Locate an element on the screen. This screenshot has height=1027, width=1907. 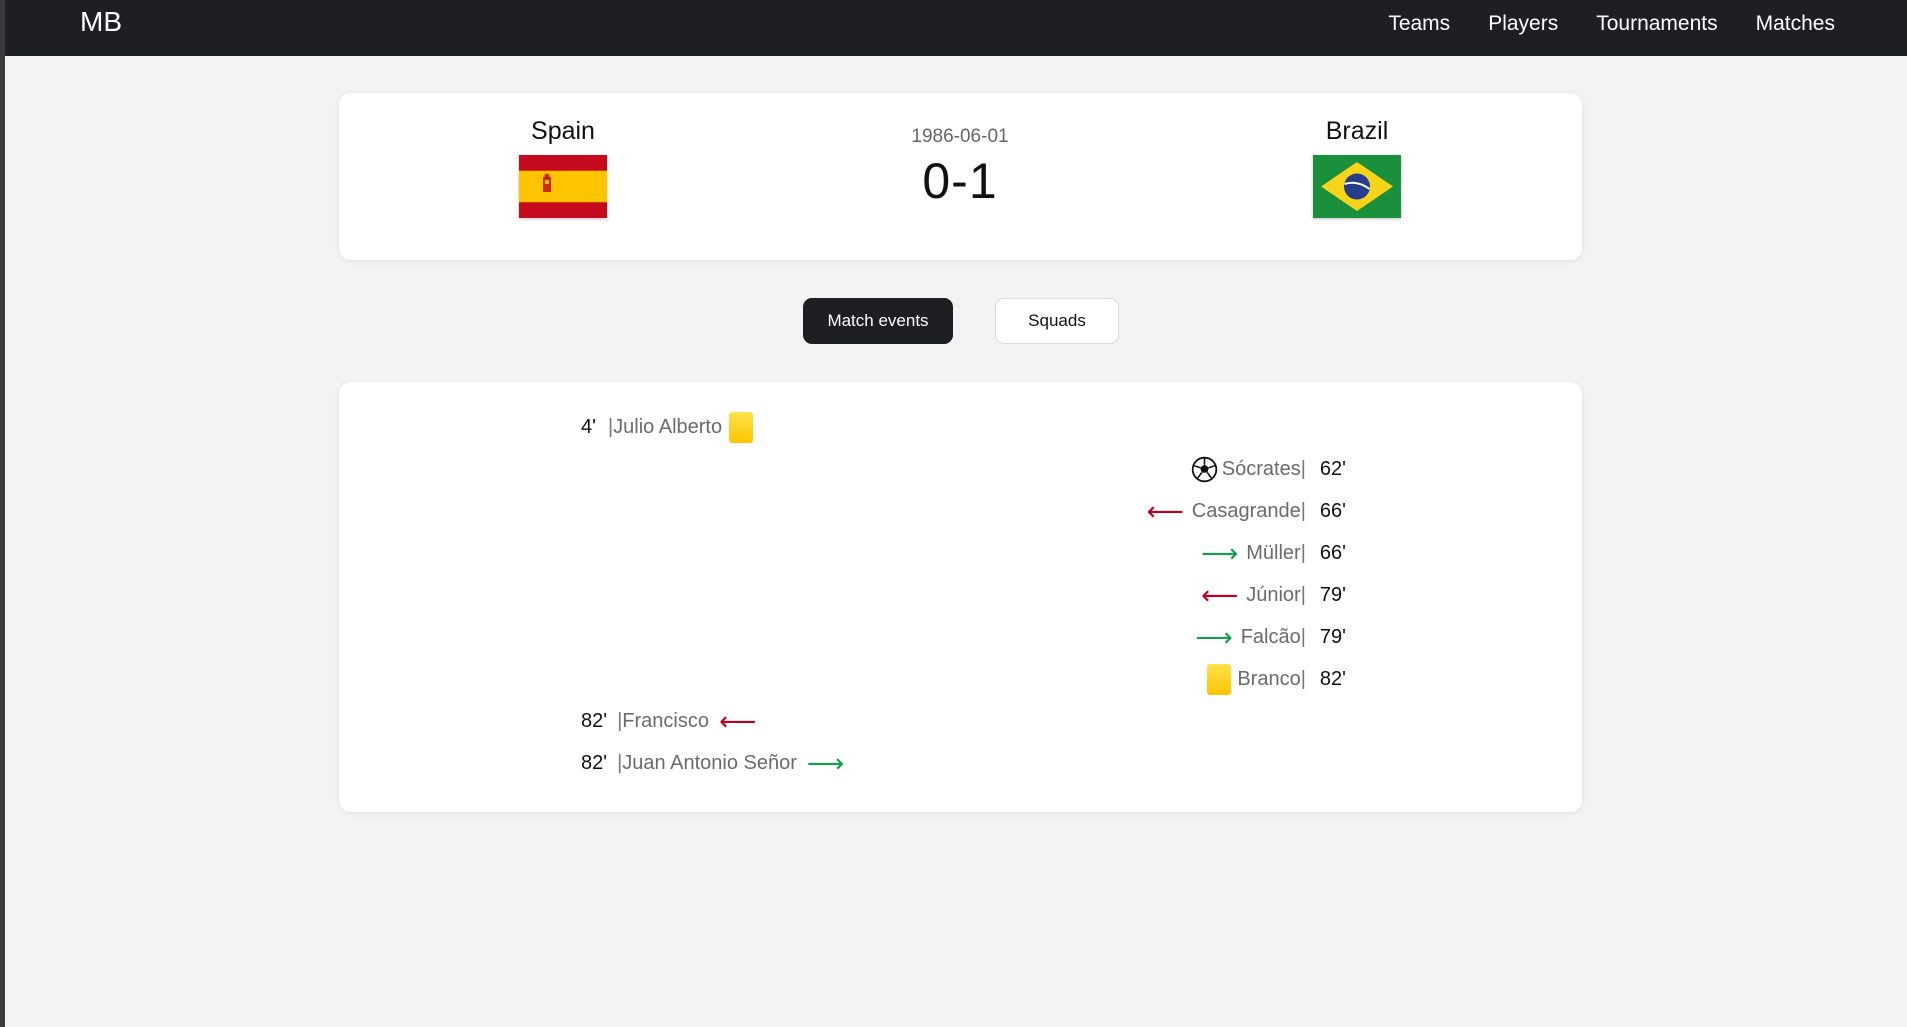
event-player: Falcão is located at coordinates (1271, 637).